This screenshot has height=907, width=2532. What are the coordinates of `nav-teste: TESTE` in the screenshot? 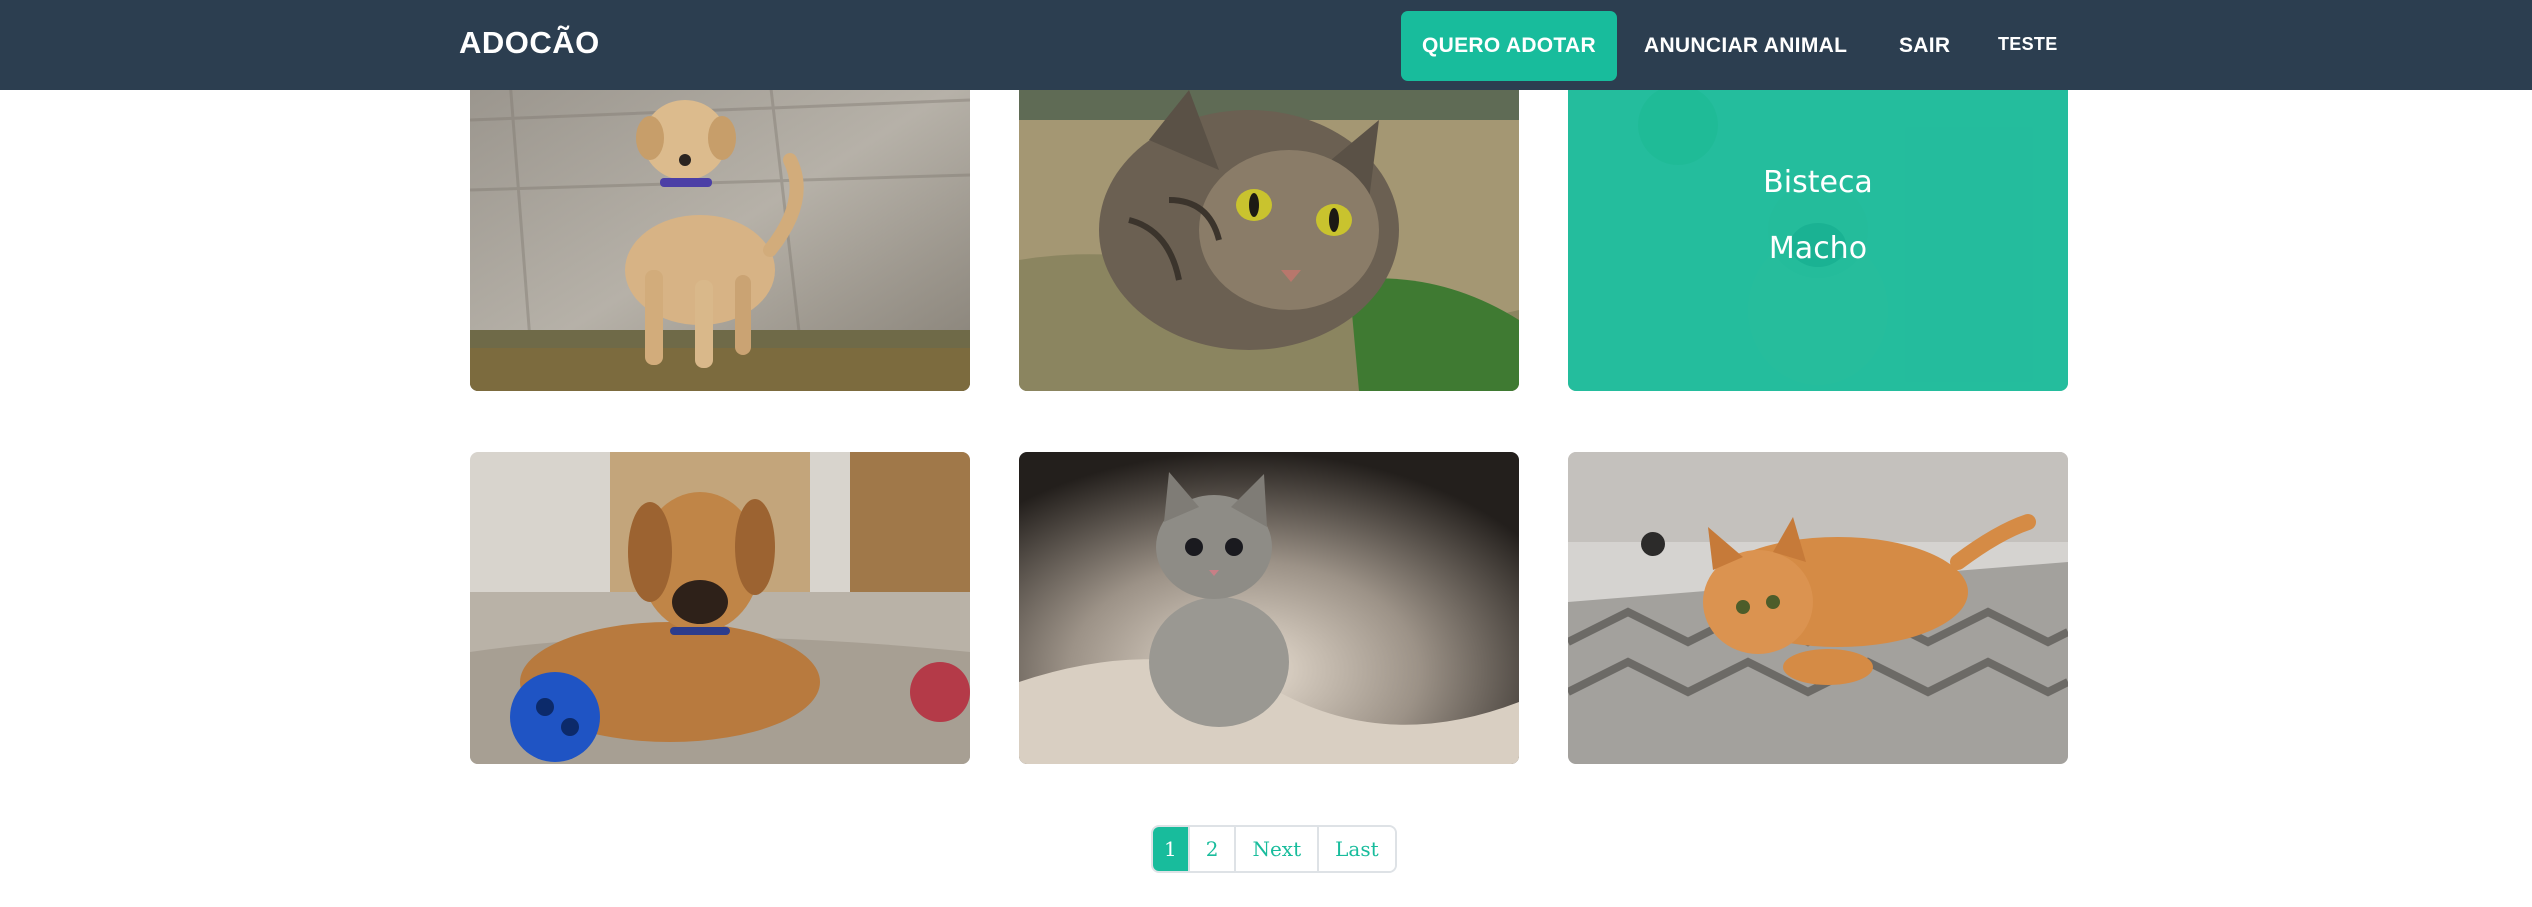 It's located at (2028, 46).